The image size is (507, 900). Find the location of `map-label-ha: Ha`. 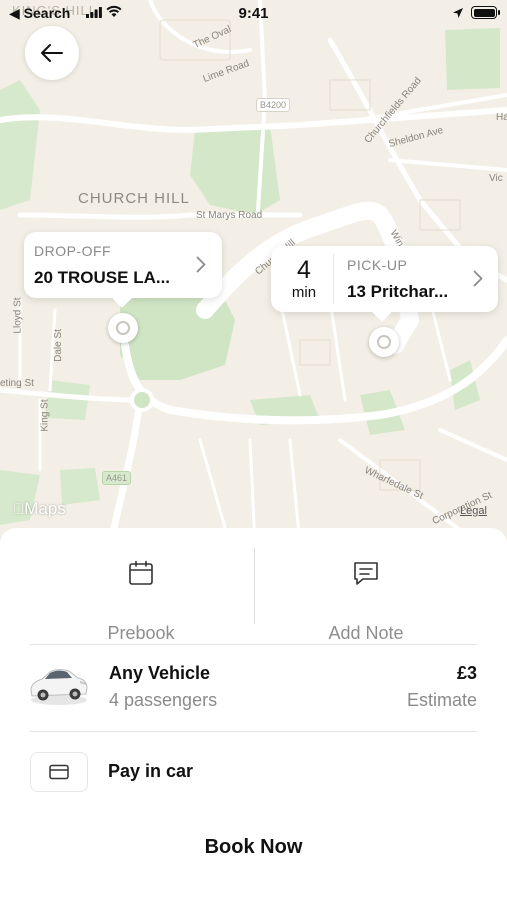

map-label-ha: Ha is located at coordinates (501, 117).